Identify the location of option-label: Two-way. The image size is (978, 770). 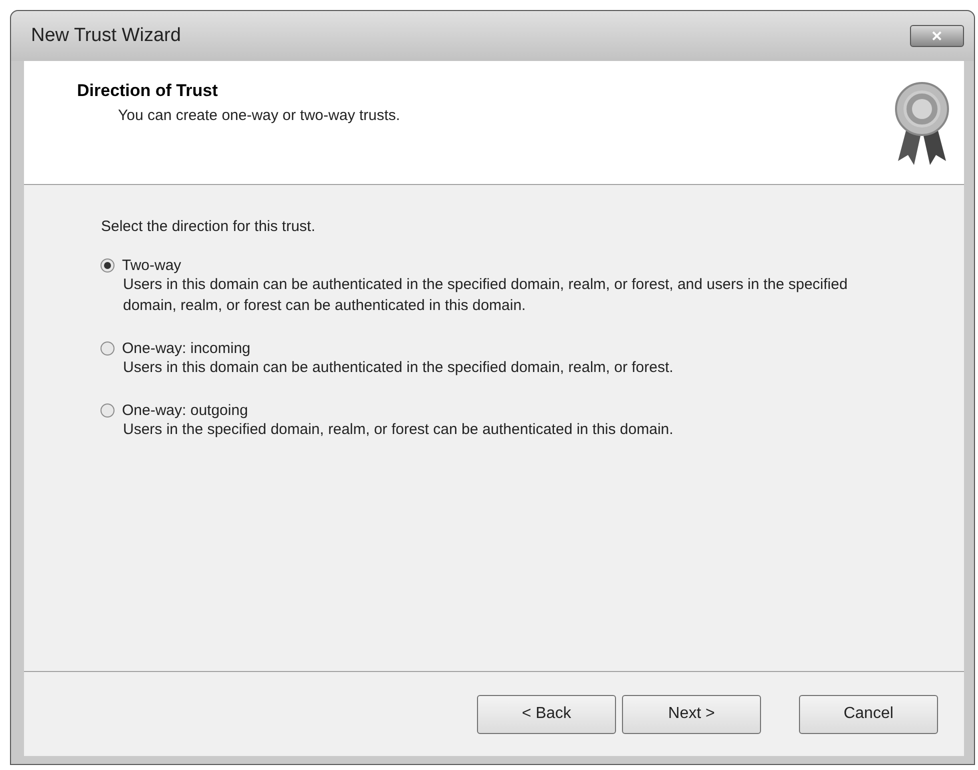
(152, 265).